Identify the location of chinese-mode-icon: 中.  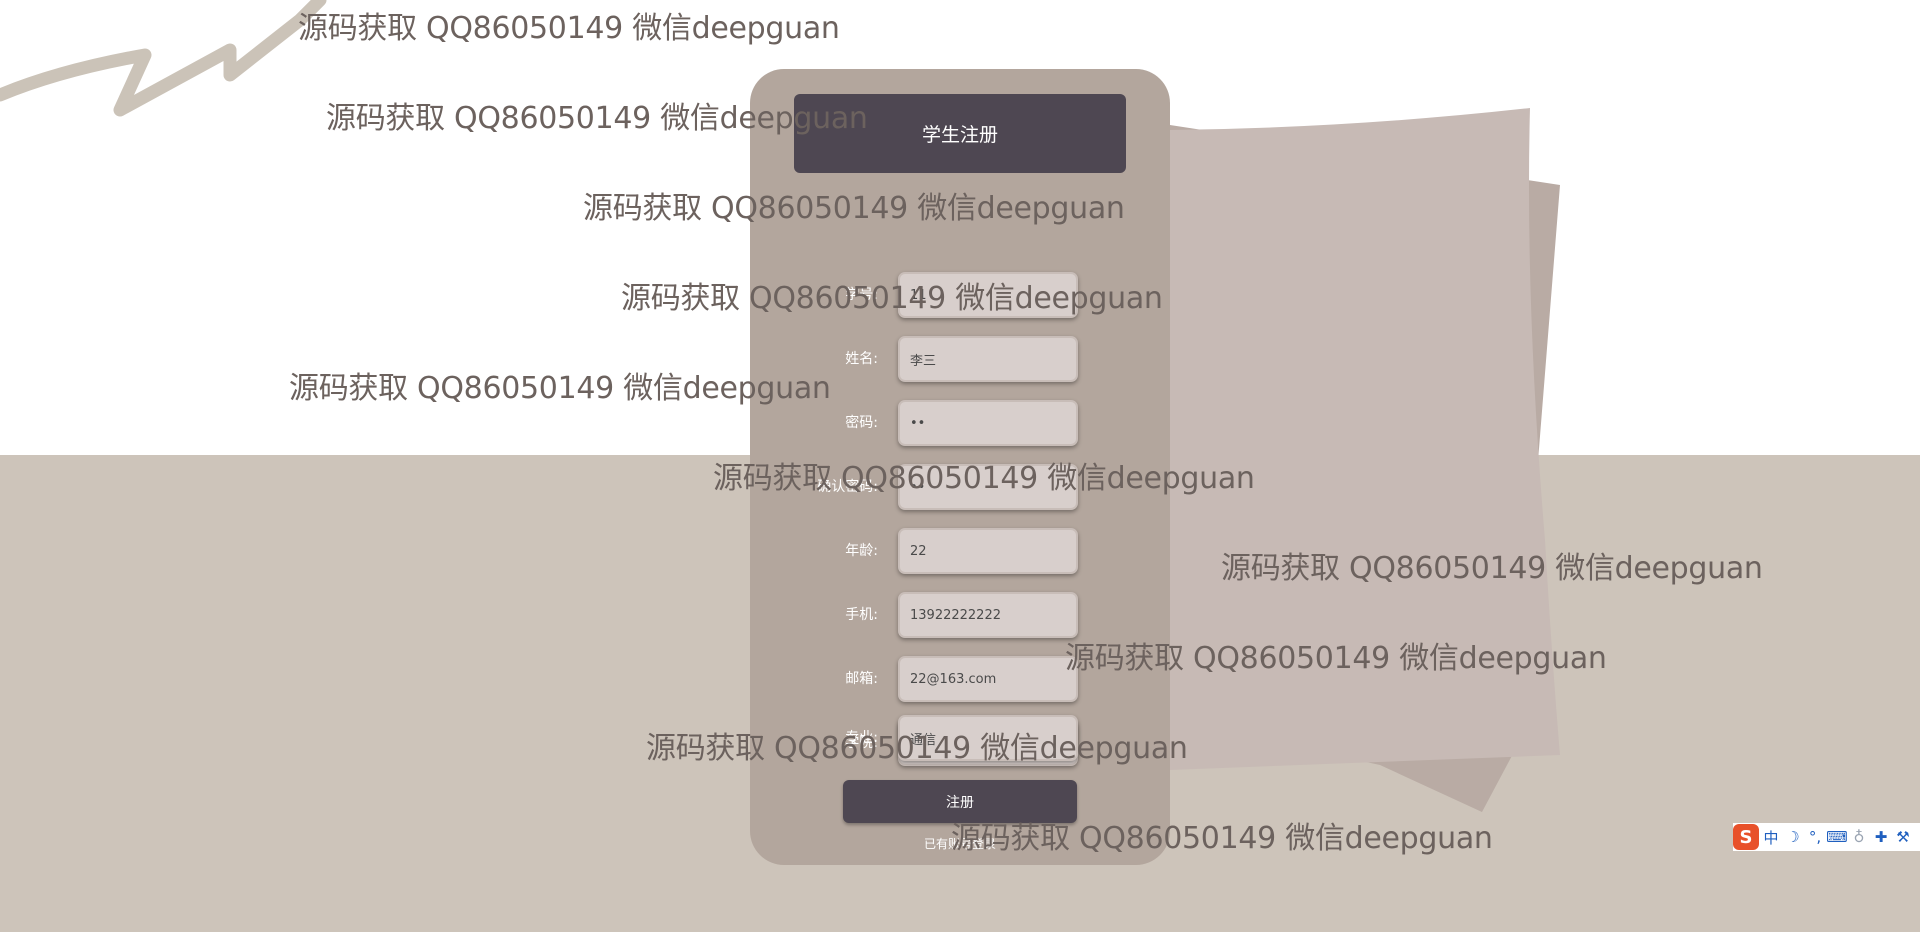
(1771, 837).